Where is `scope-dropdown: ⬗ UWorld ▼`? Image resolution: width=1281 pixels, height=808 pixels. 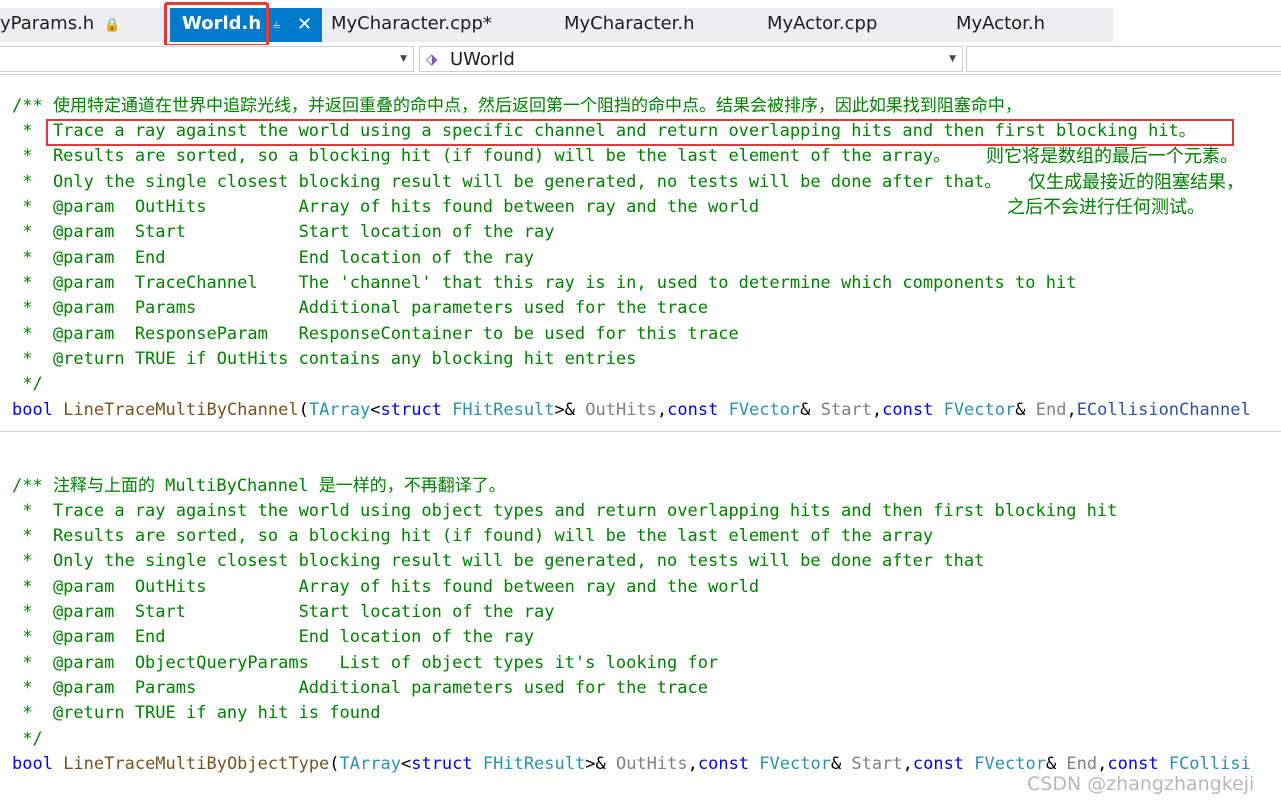
scope-dropdown: ⬗ UWorld ▼ is located at coordinates (691, 59).